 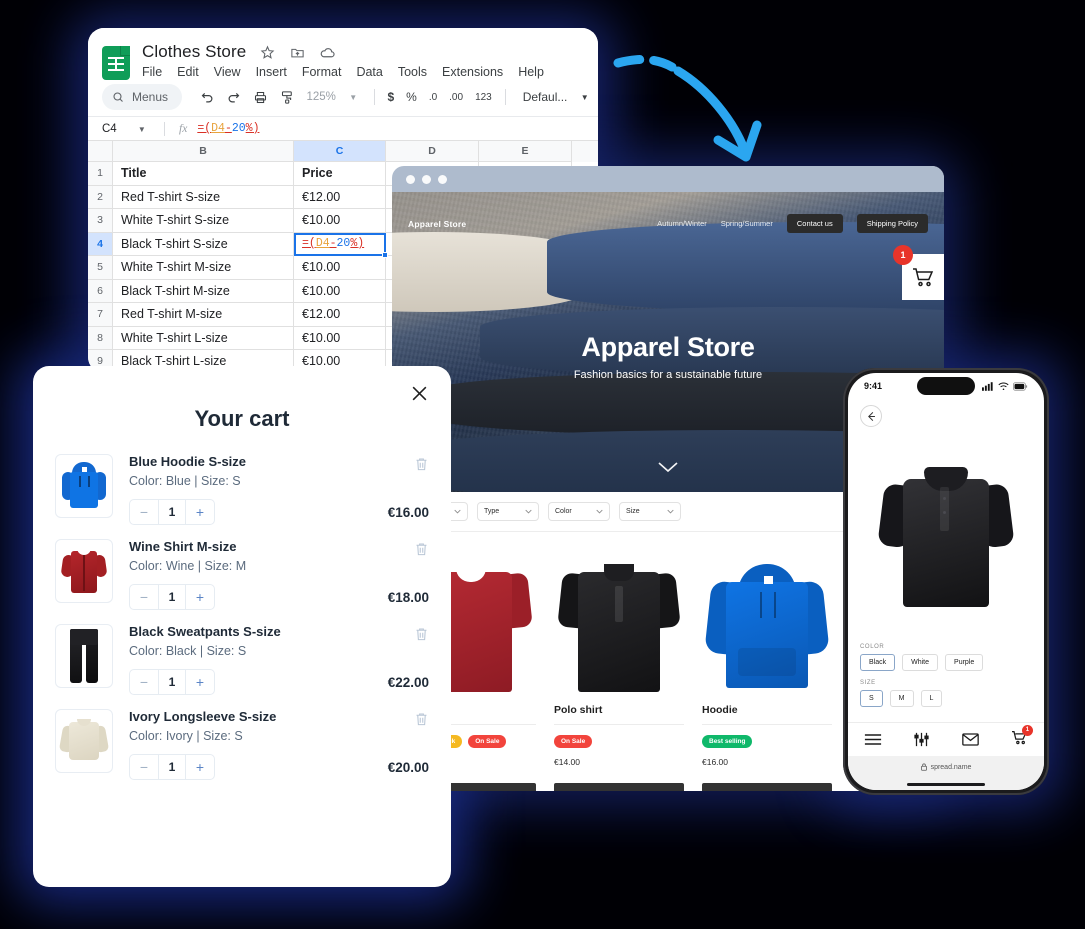 I want to click on cell-c4: =(D4-20%), so click(x=341, y=245).